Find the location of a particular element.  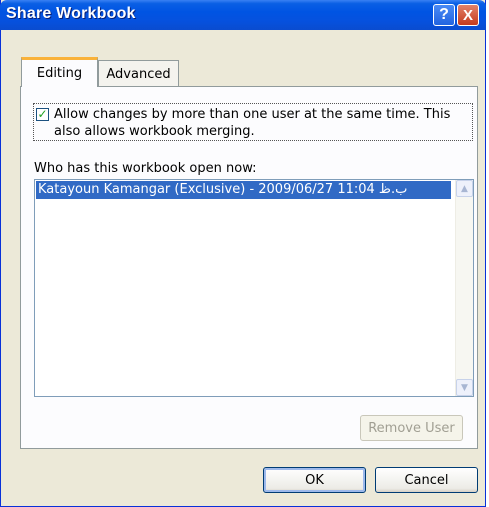

scroll-up-button: ▲ is located at coordinates (464, 188).